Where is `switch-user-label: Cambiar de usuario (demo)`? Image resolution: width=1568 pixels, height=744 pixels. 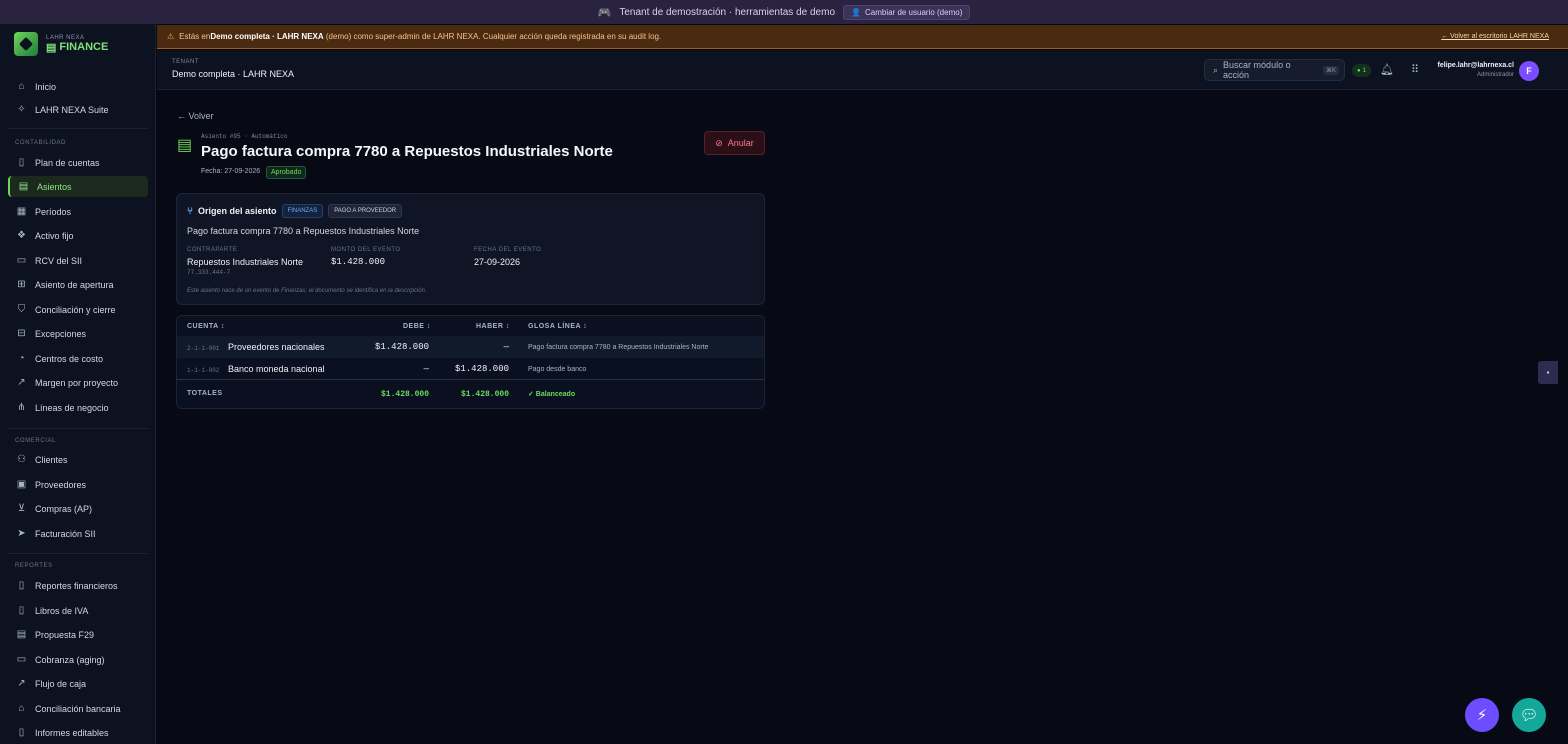
switch-user-label: Cambiar de usuario (demo) is located at coordinates (913, 12).